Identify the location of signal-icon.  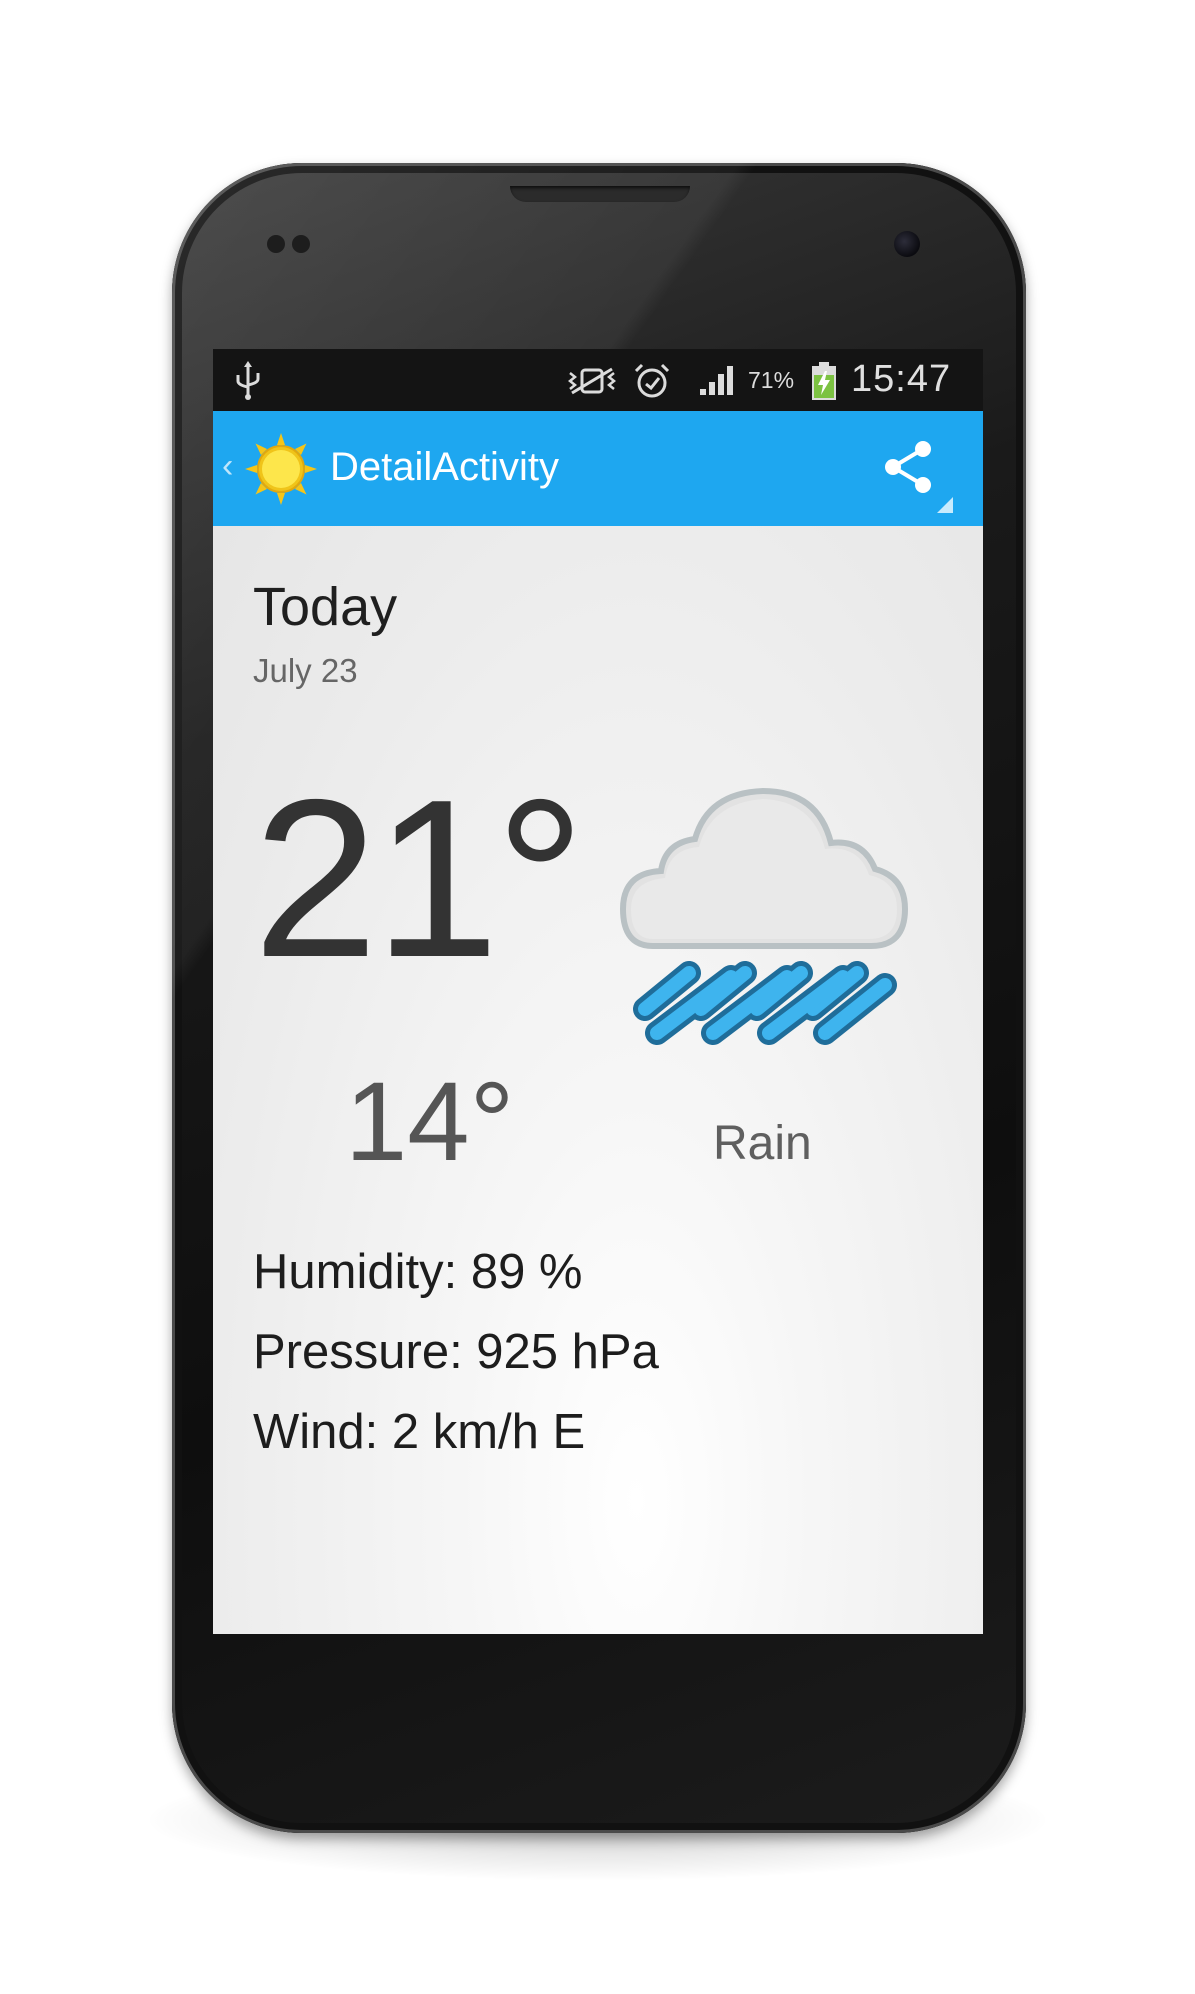
(716, 380).